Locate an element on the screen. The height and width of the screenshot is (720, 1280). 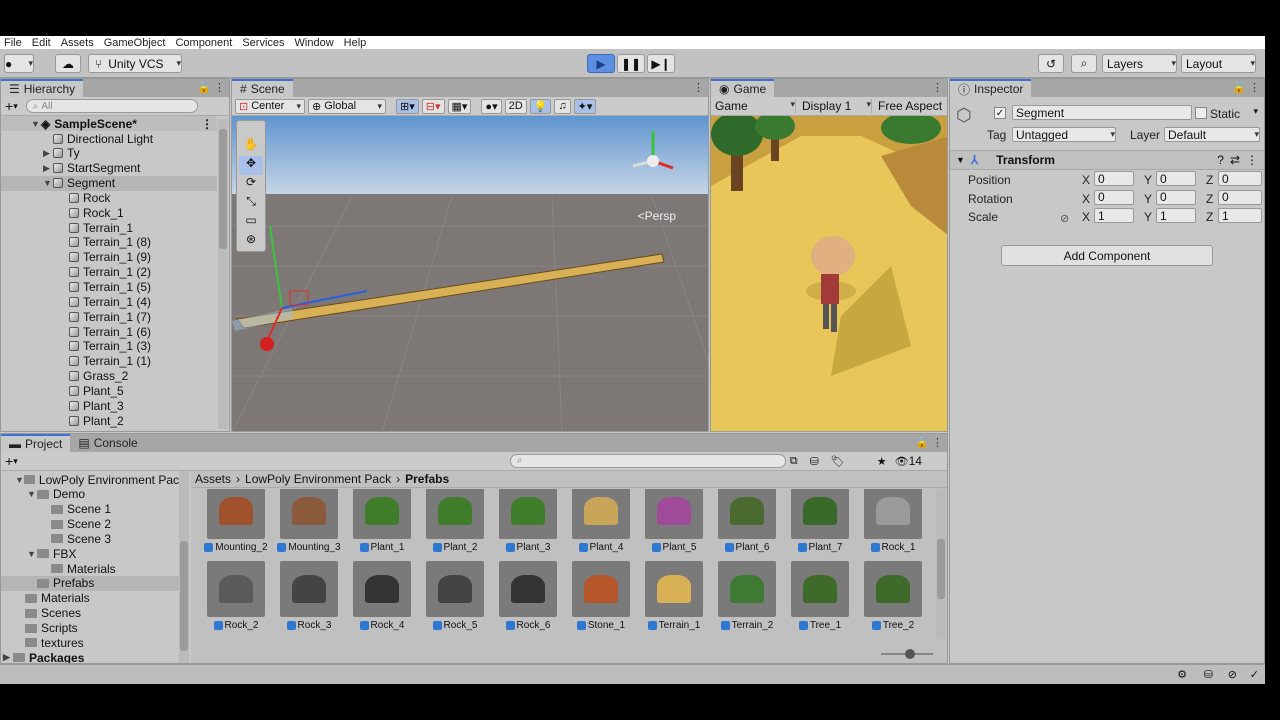
project-folder: Scenes is located at coordinates (90, 613).